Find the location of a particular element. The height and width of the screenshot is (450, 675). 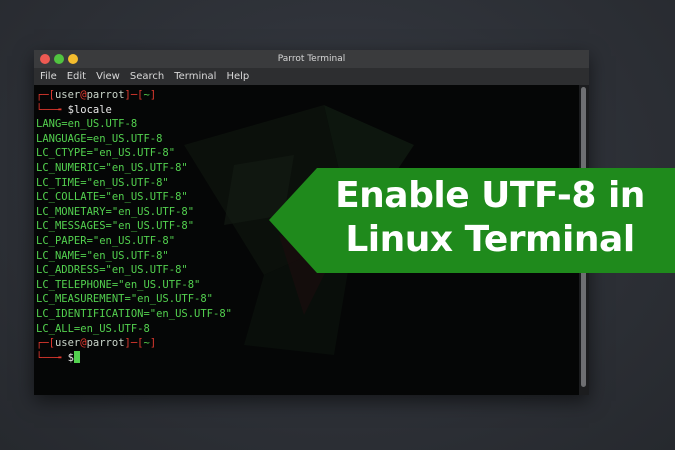

command-line-1: └──╼ $locale is located at coordinates (74, 109).